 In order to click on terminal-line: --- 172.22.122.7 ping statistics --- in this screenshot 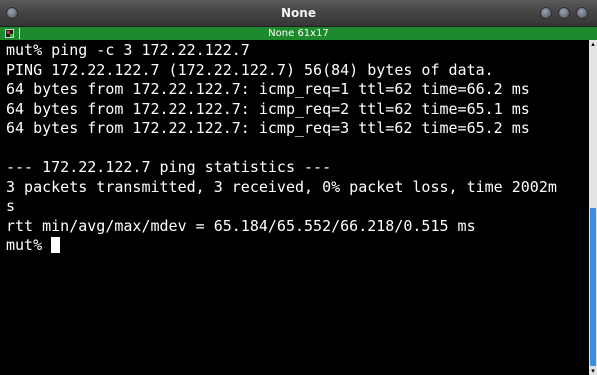, I will do `click(169, 167)`.